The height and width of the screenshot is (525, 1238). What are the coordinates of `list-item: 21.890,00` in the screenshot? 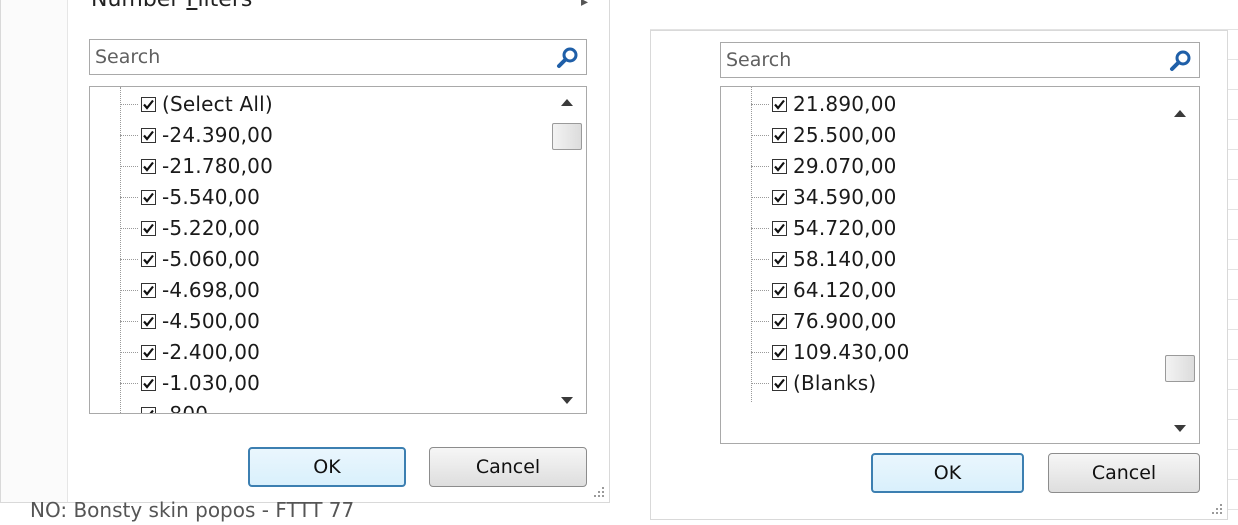 It's located at (824, 104).